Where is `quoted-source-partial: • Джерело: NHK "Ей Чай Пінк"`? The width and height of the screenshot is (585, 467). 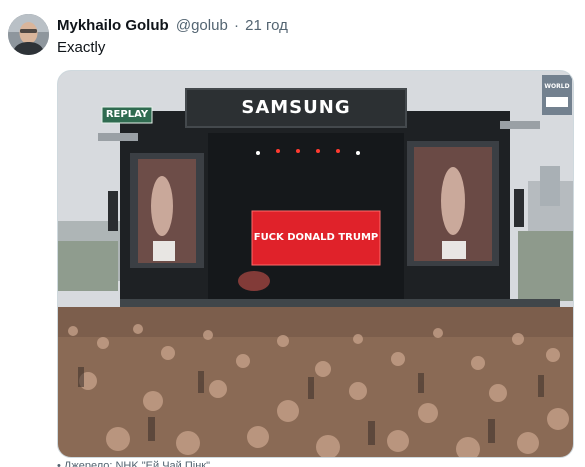 quoted-source-partial: • Джерело: NHK "Ей Чай Пінк" is located at coordinates (133, 463).